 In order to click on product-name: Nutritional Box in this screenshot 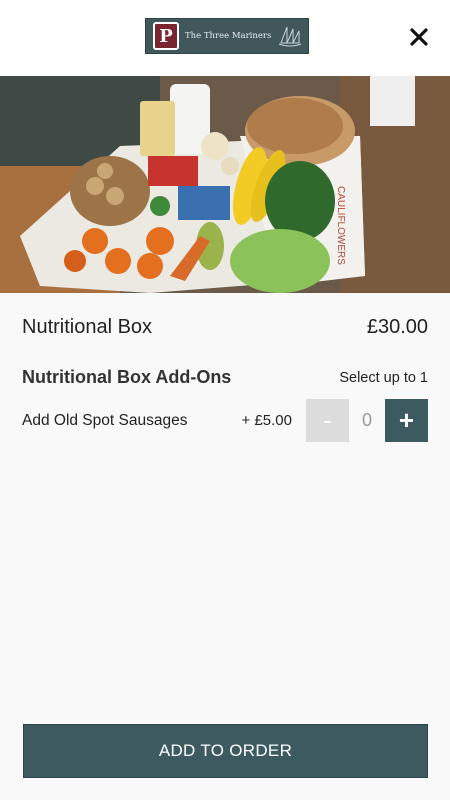, I will do `click(87, 327)`.